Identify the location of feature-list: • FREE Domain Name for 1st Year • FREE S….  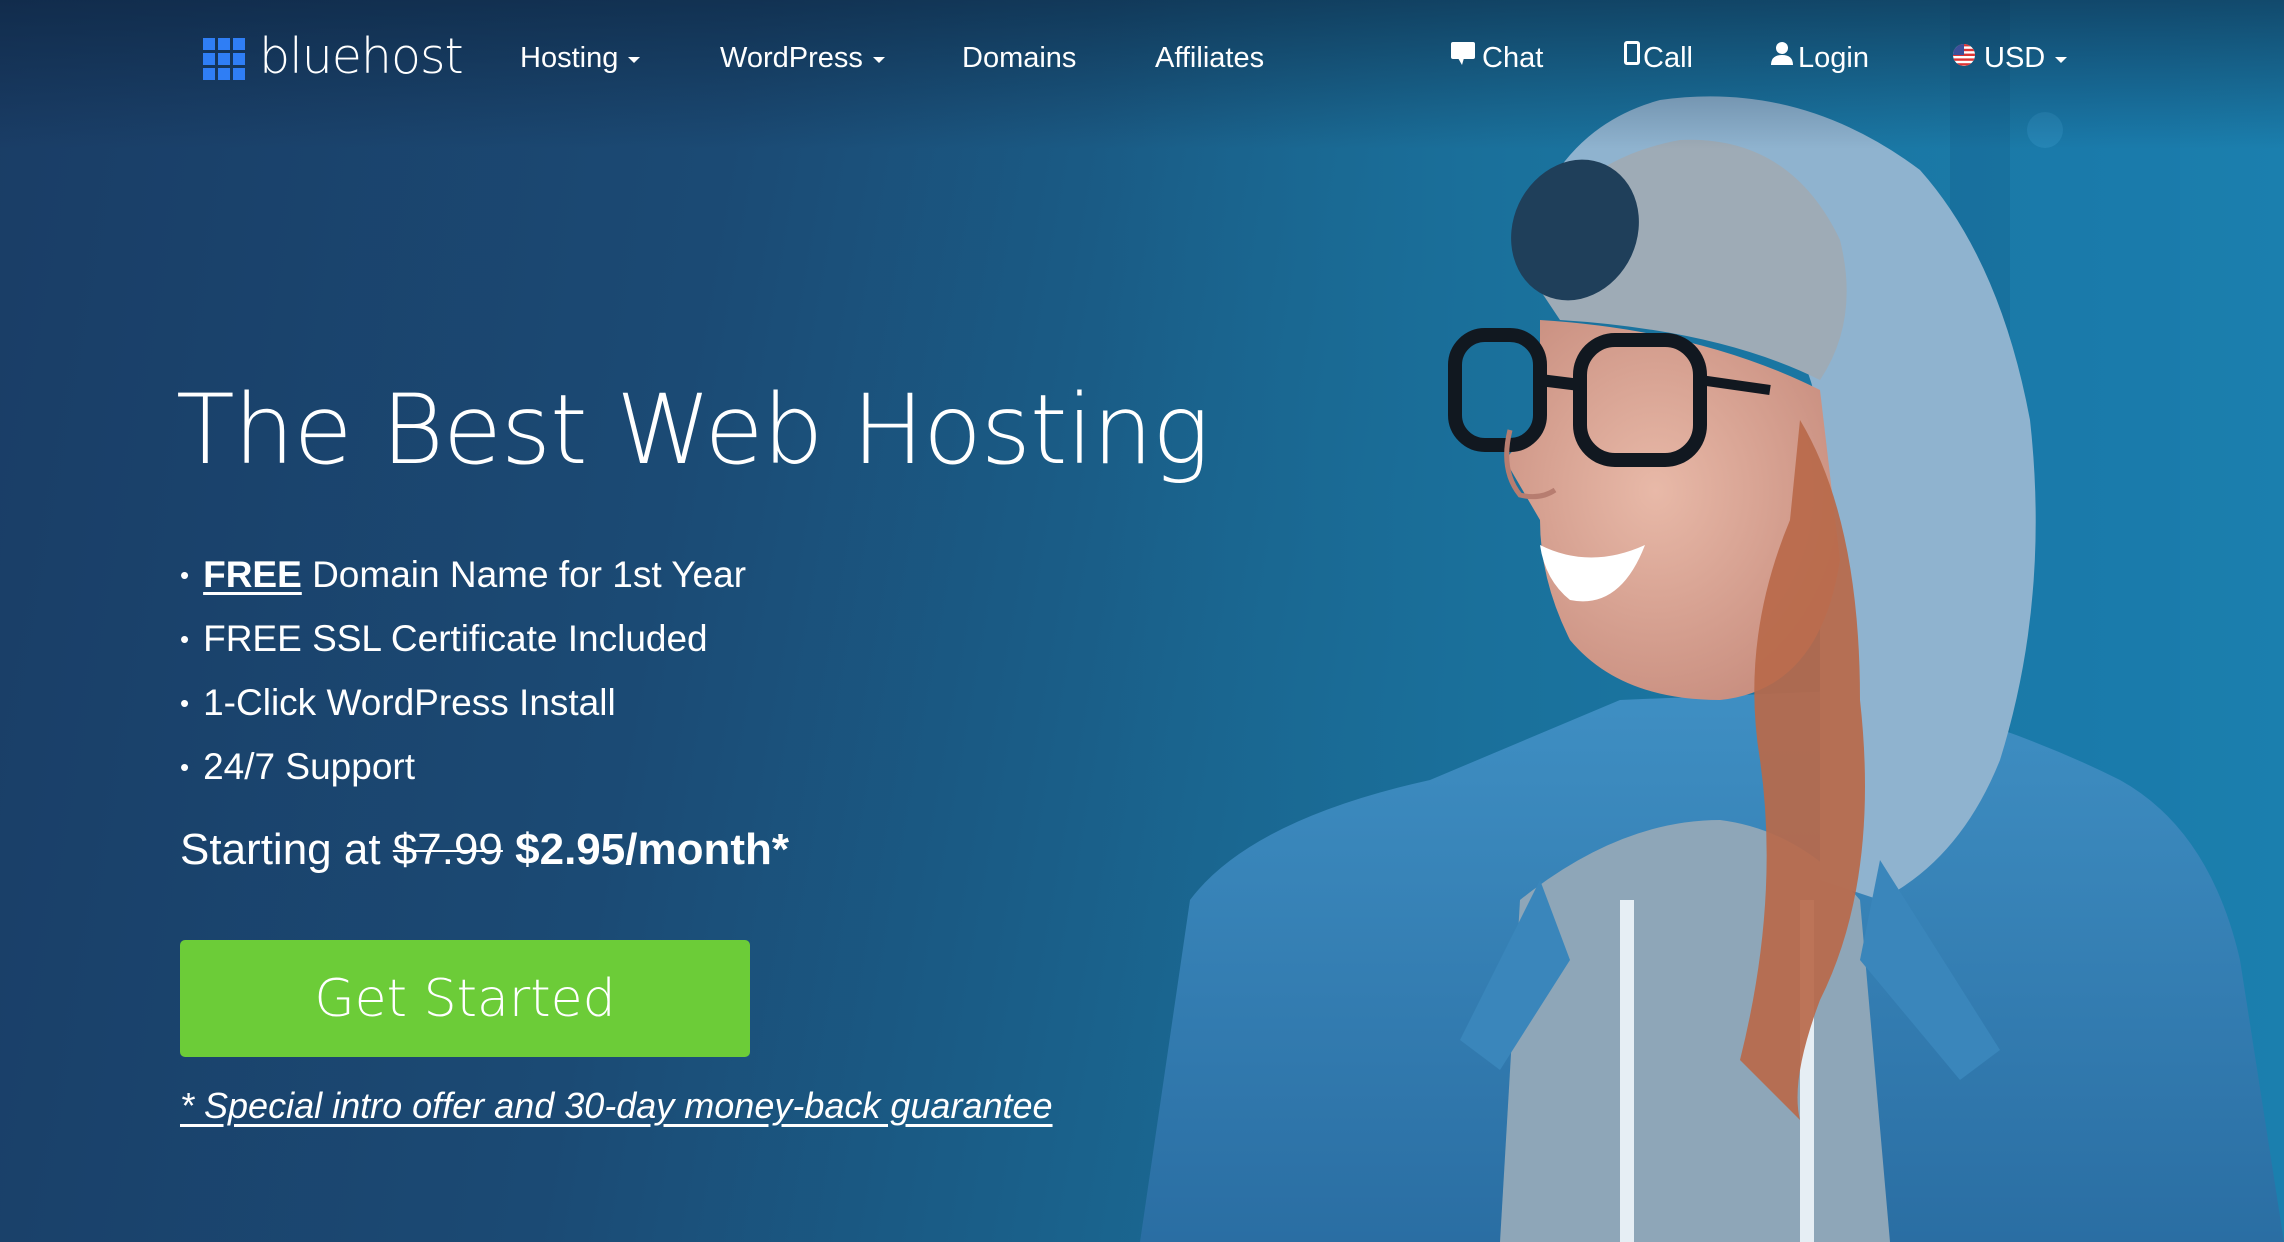
(463, 671).